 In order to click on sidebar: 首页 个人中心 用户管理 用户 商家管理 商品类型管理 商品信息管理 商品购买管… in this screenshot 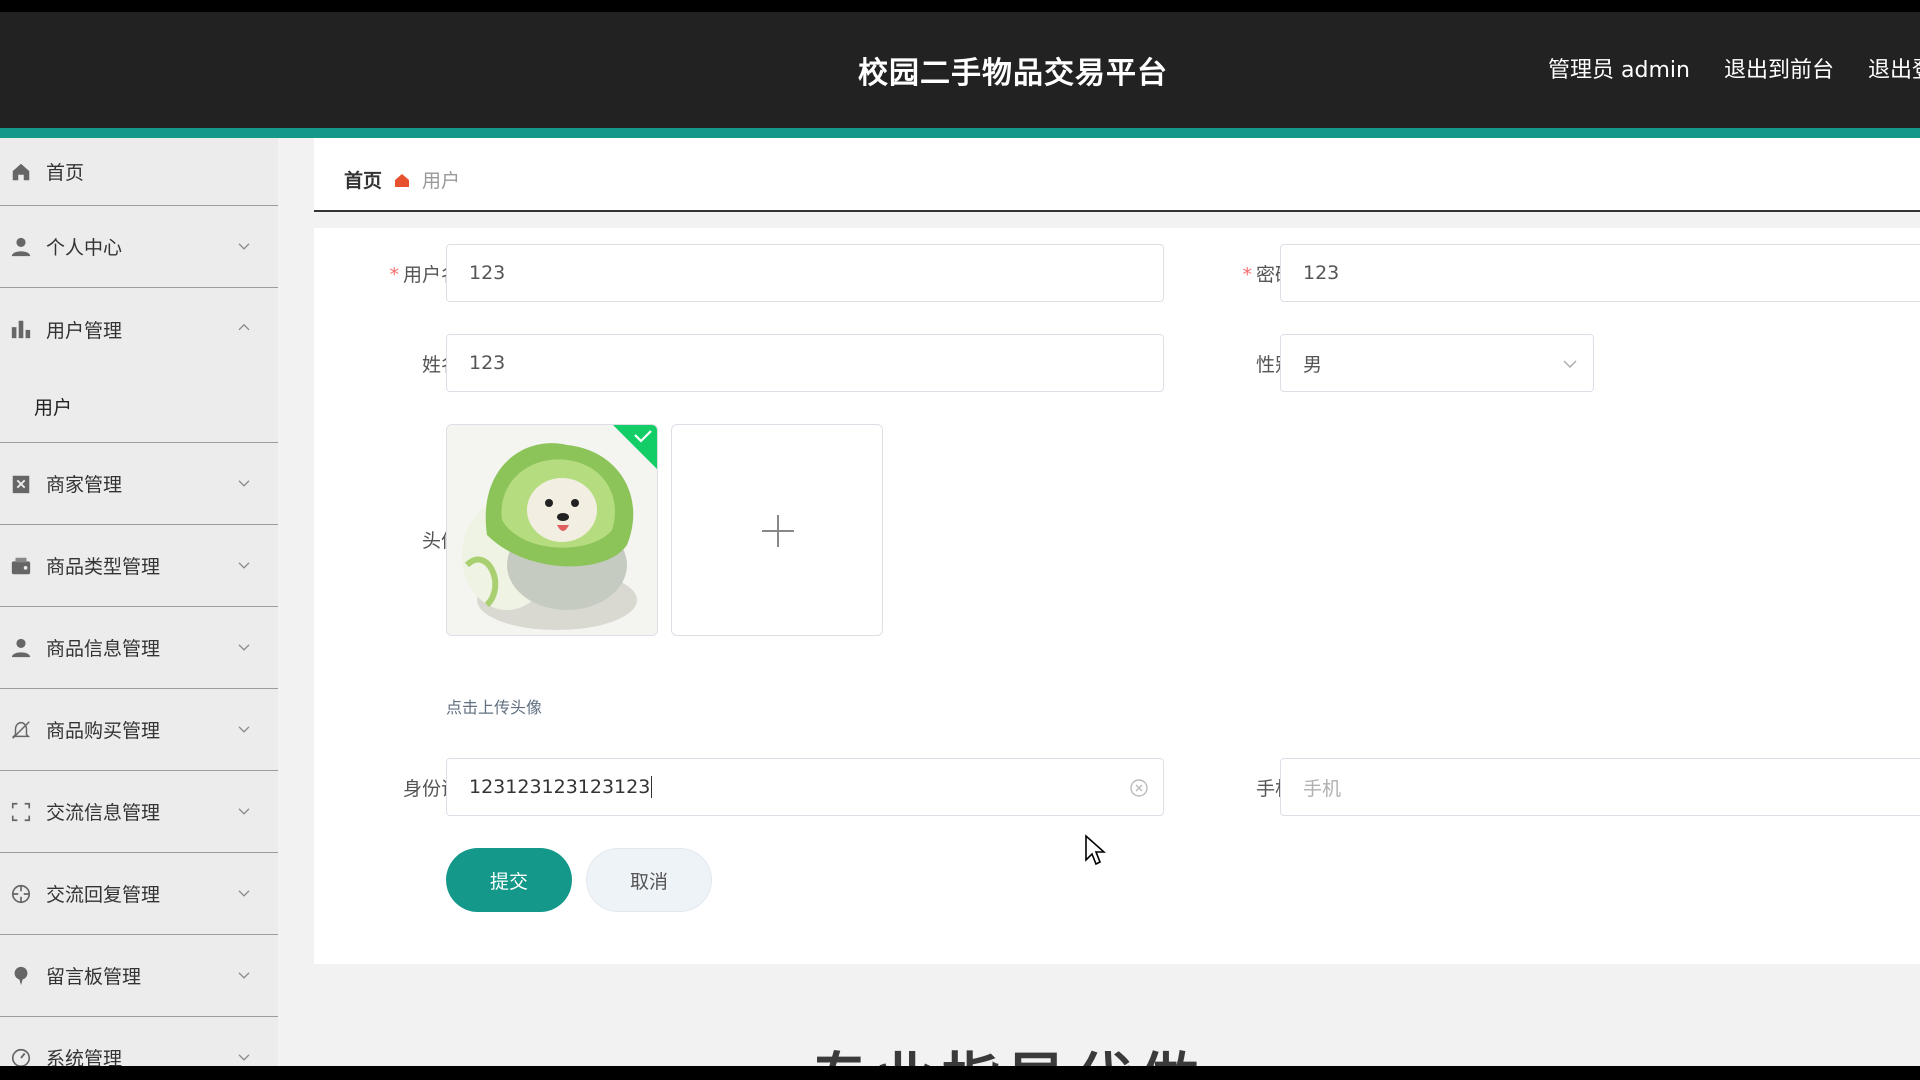, I will do `click(139, 602)`.